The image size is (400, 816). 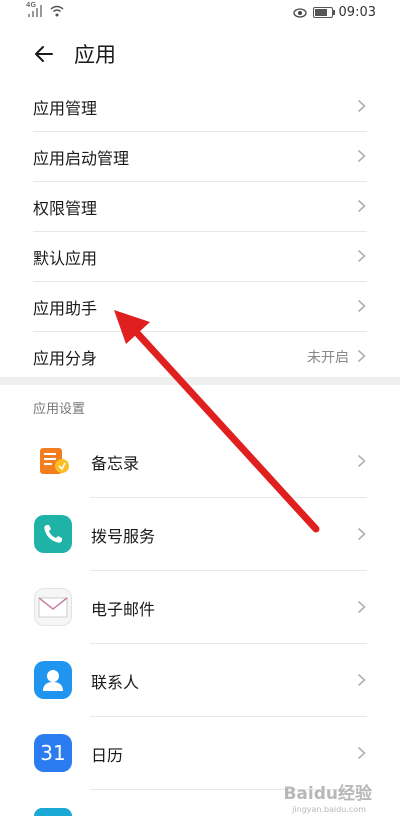 What do you see at coordinates (327, 794) in the screenshot?
I see `watermark: Baidu经验` at bounding box center [327, 794].